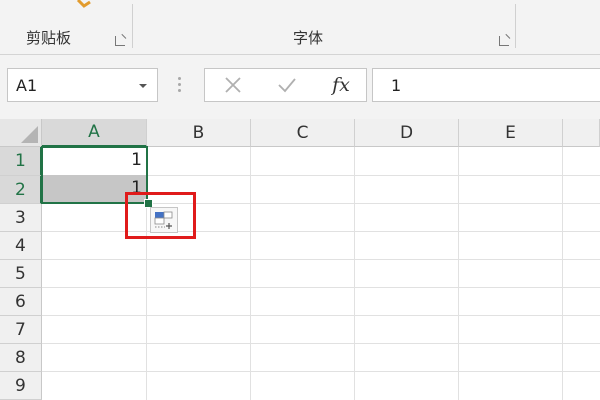 This screenshot has height=400, width=600. What do you see at coordinates (21, 386) in the screenshot?
I see `row-header-9: 9` at bounding box center [21, 386].